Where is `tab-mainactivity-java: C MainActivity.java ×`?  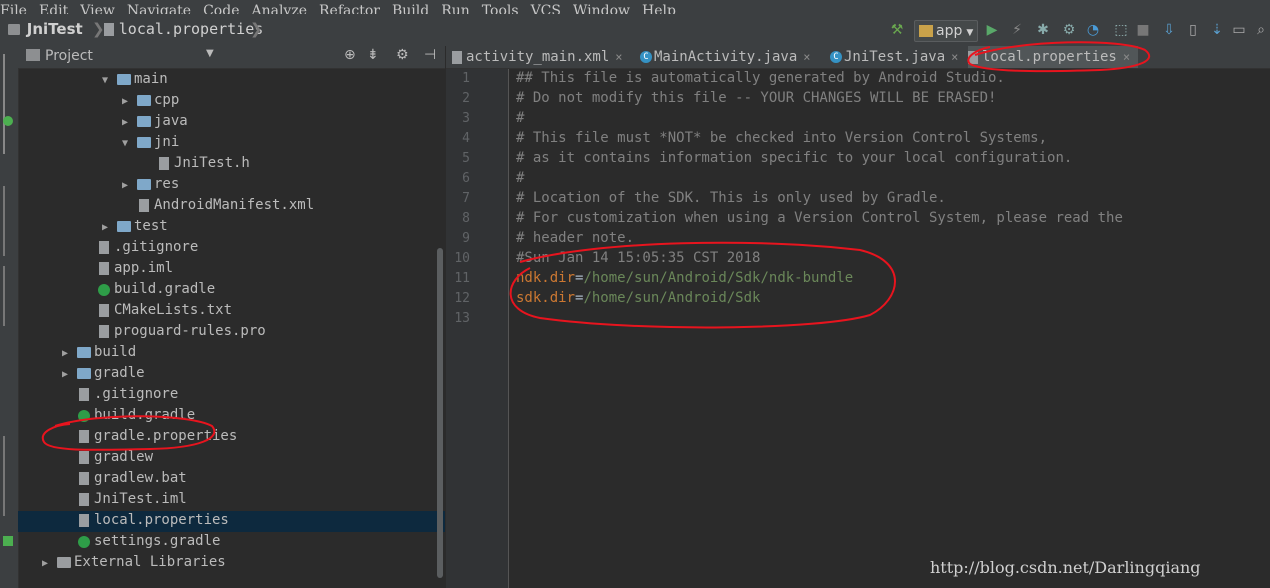
tab-mainactivity-java: C MainActivity.java × is located at coordinates (731, 57).